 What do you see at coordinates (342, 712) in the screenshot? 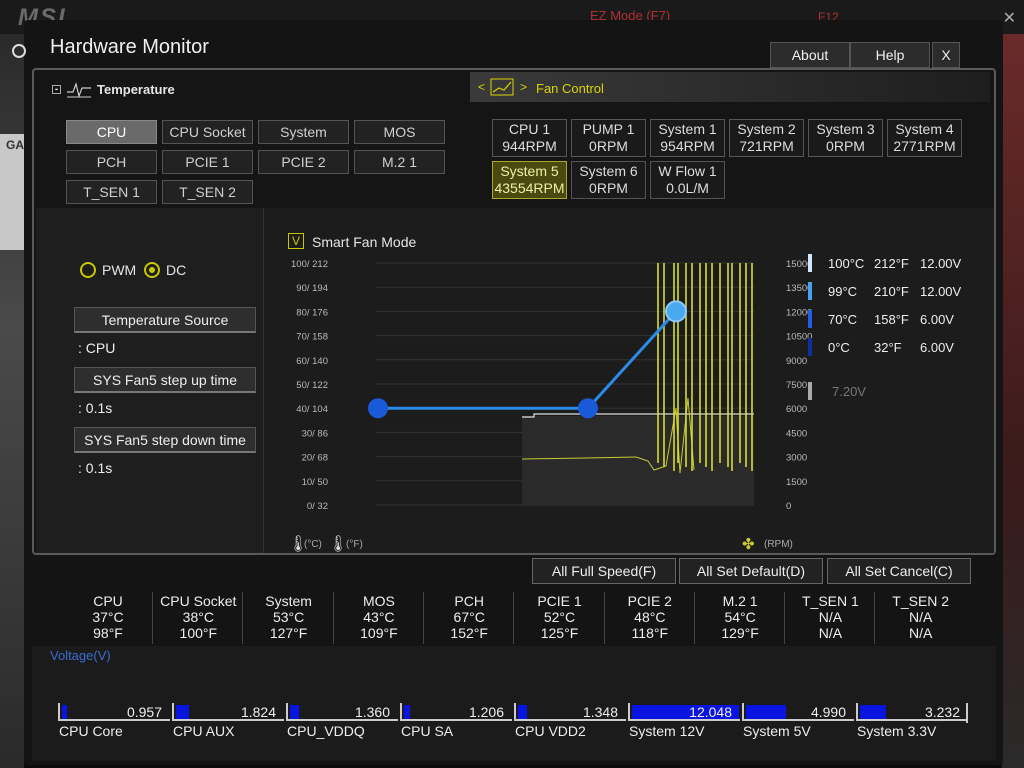
I see `voltage-bar: 1.360` at bounding box center [342, 712].